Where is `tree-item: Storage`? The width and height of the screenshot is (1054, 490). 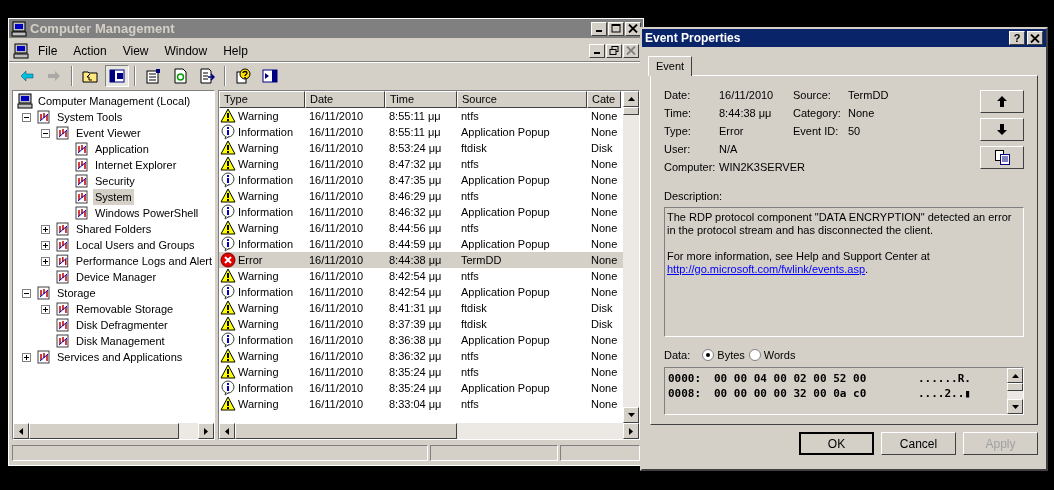 tree-item: Storage is located at coordinates (76, 293).